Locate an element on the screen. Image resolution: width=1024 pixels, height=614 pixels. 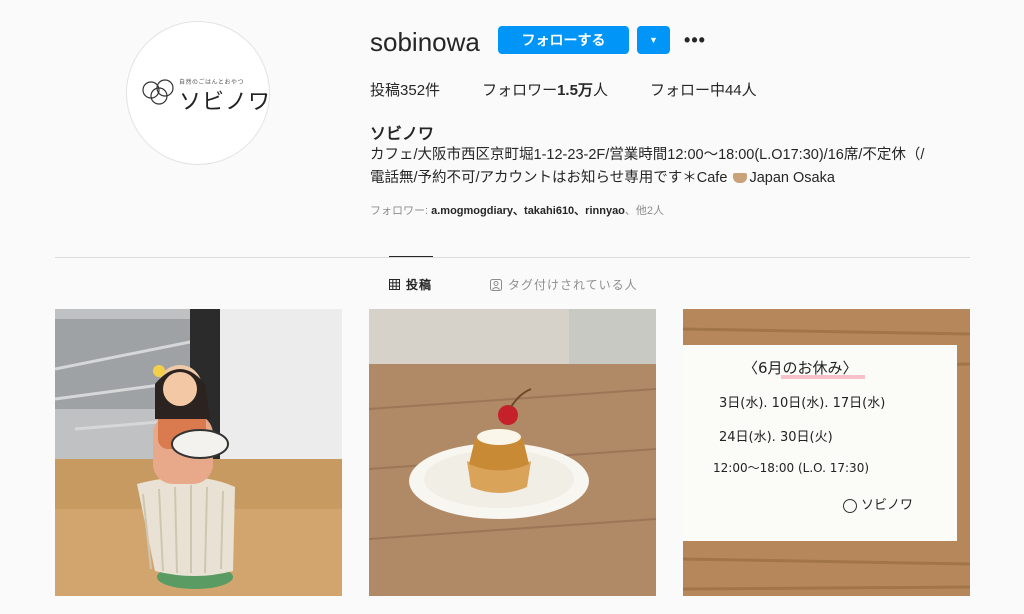
cup-emoji-icon is located at coordinates (740, 178).